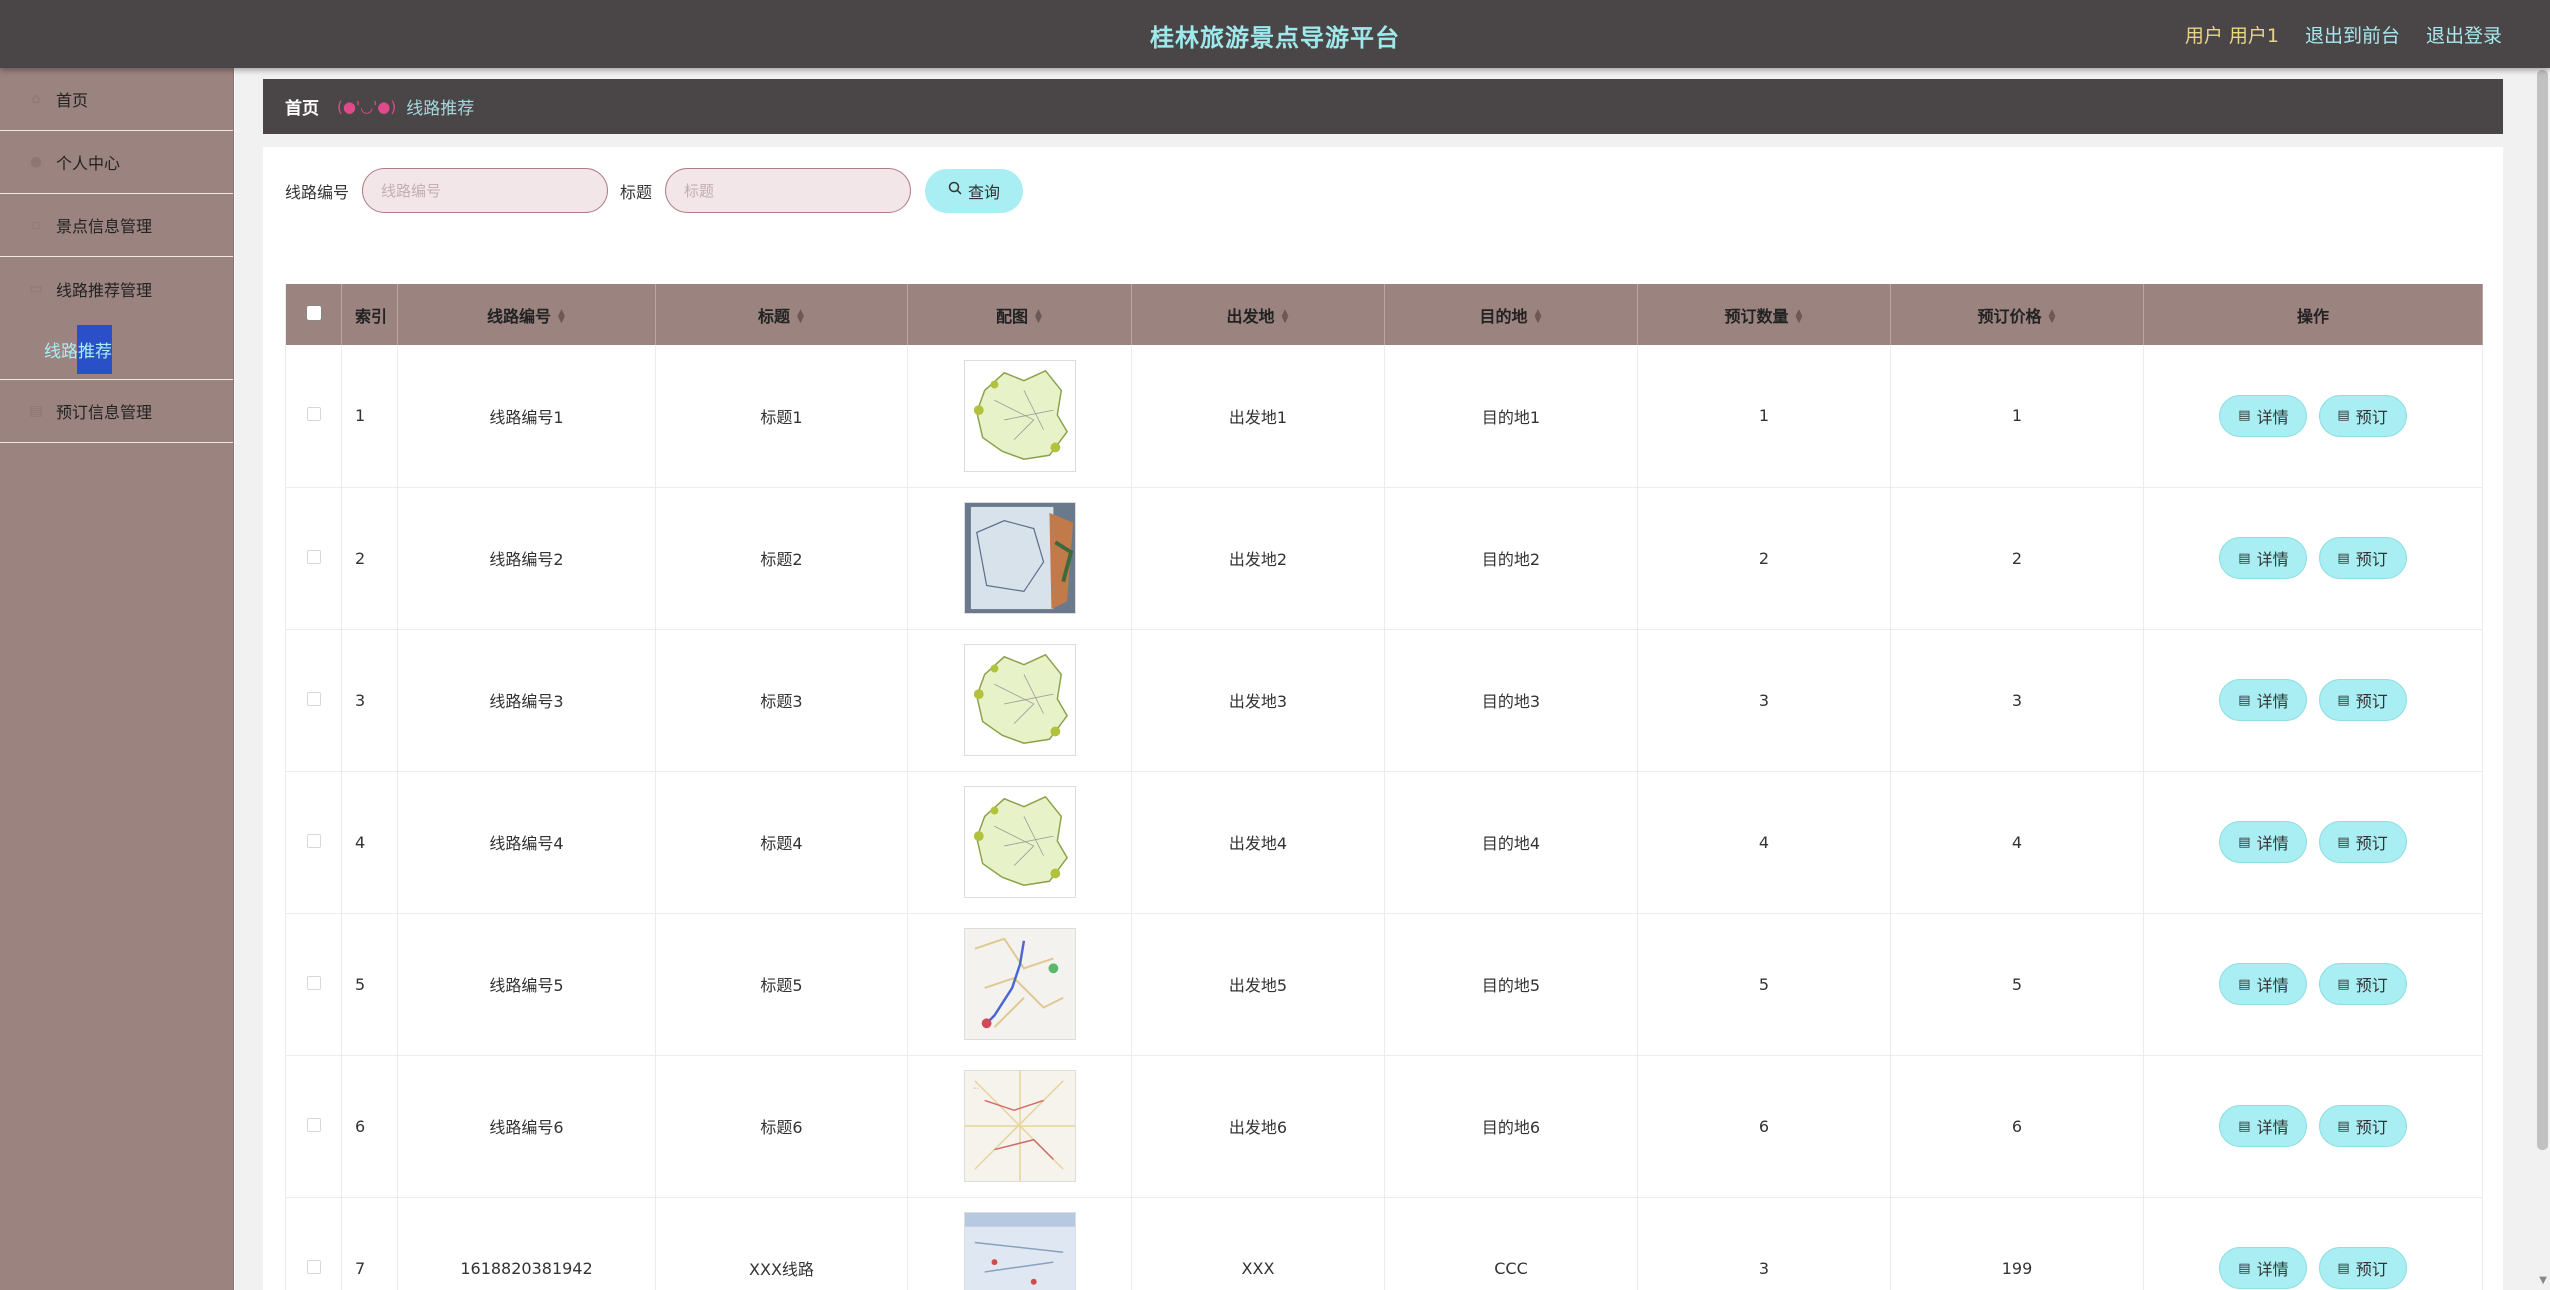 The width and height of the screenshot is (2550, 1290). I want to click on select-all-checkbox, so click(313, 312).